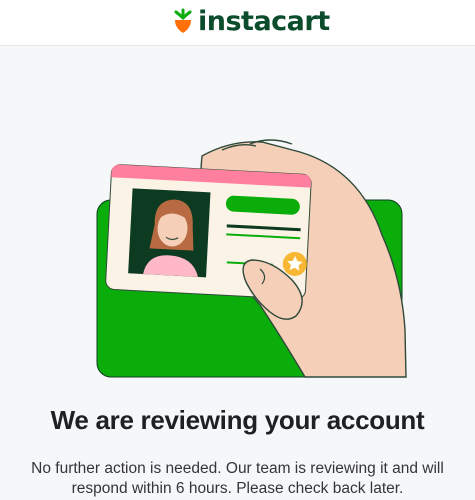 The height and width of the screenshot is (500, 475). Describe the element at coordinates (183, 20) in the screenshot. I see `carrot-icon` at that location.